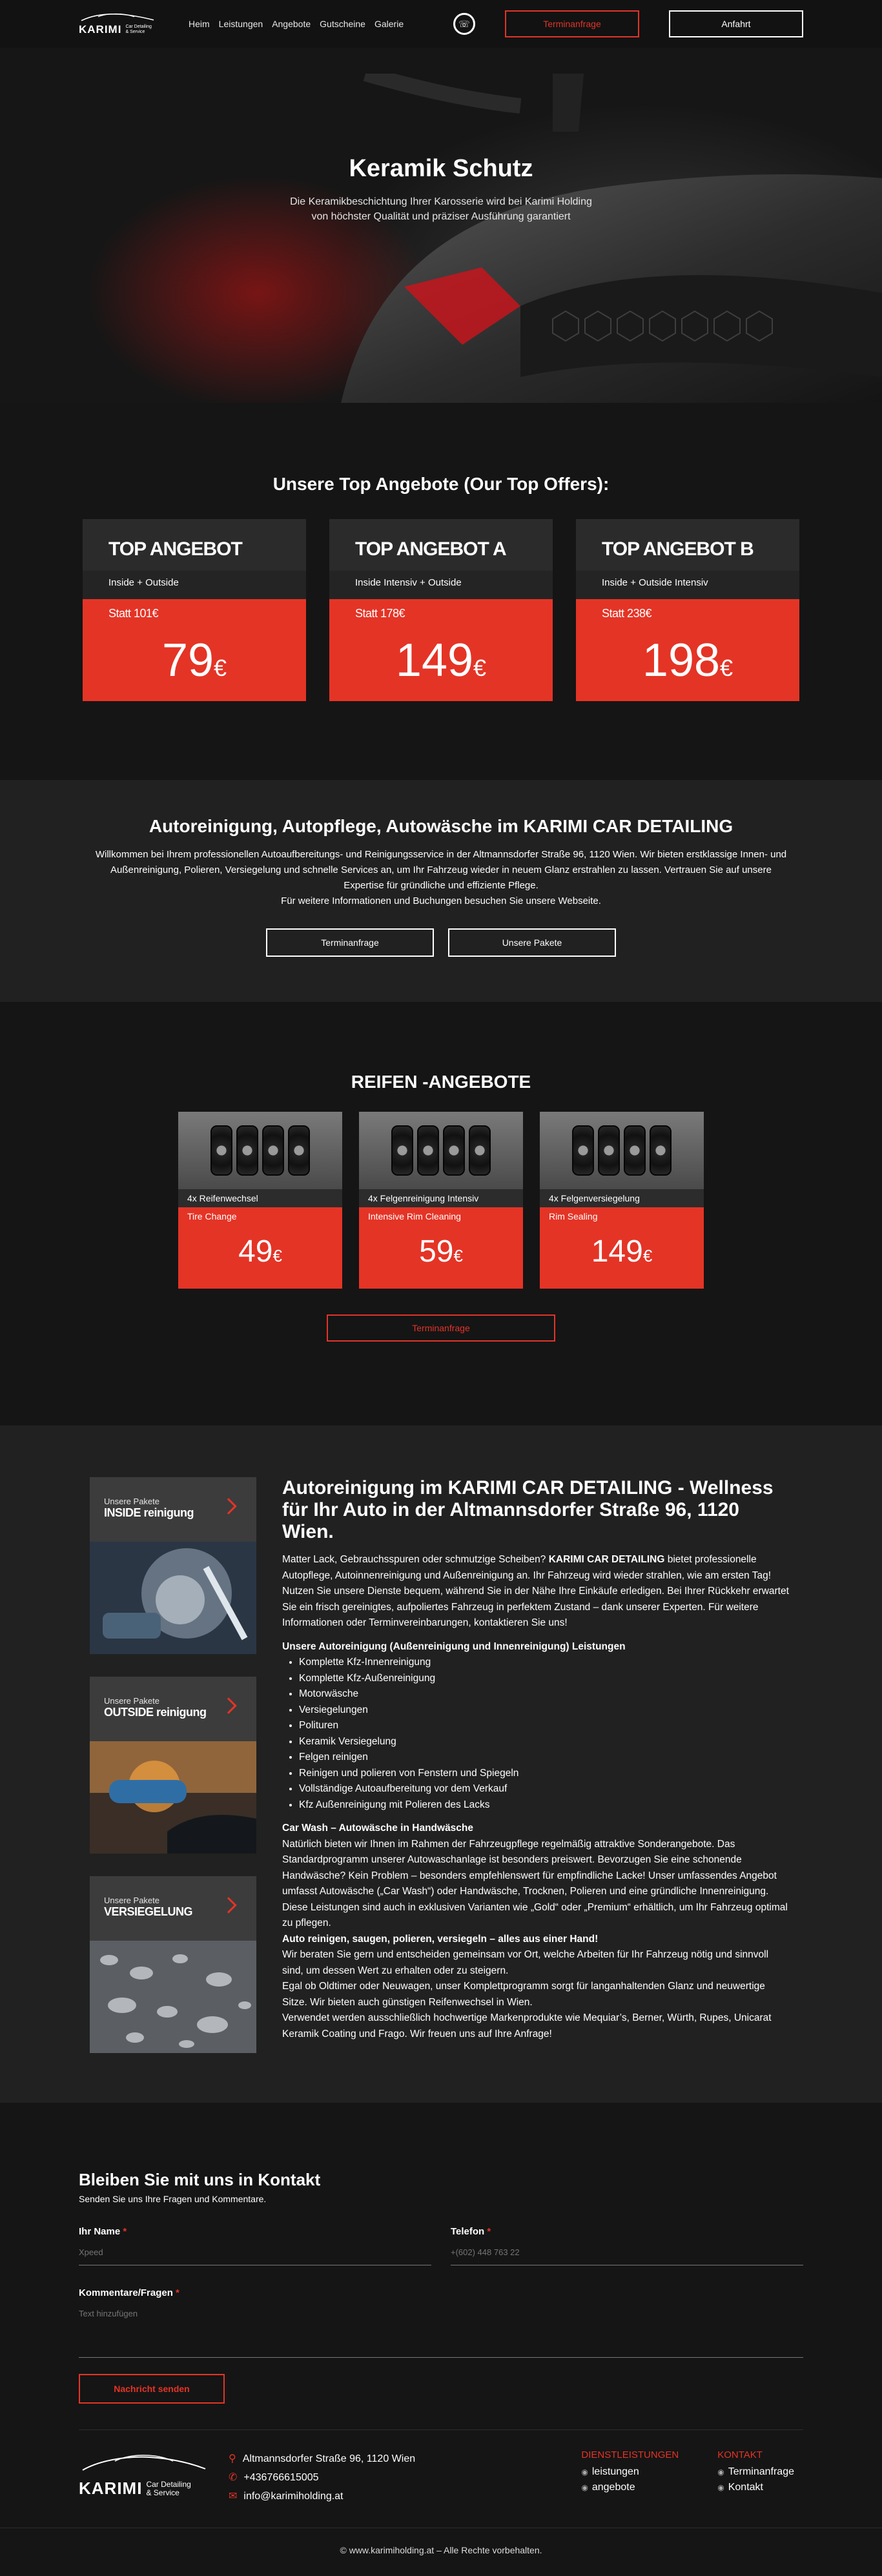 Image resolution: width=882 pixels, height=2576 pixels. What do you see at coordinates (441, 169) in the screenshot?
I see `hero-title: Keramik Schutz` at bounding box center [441, 169].